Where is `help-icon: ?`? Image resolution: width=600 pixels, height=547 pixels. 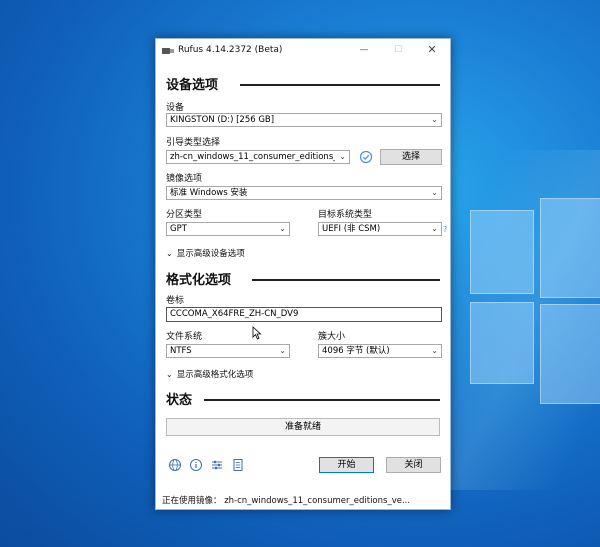
help-icon: ? is located at coordinates (445, 229).